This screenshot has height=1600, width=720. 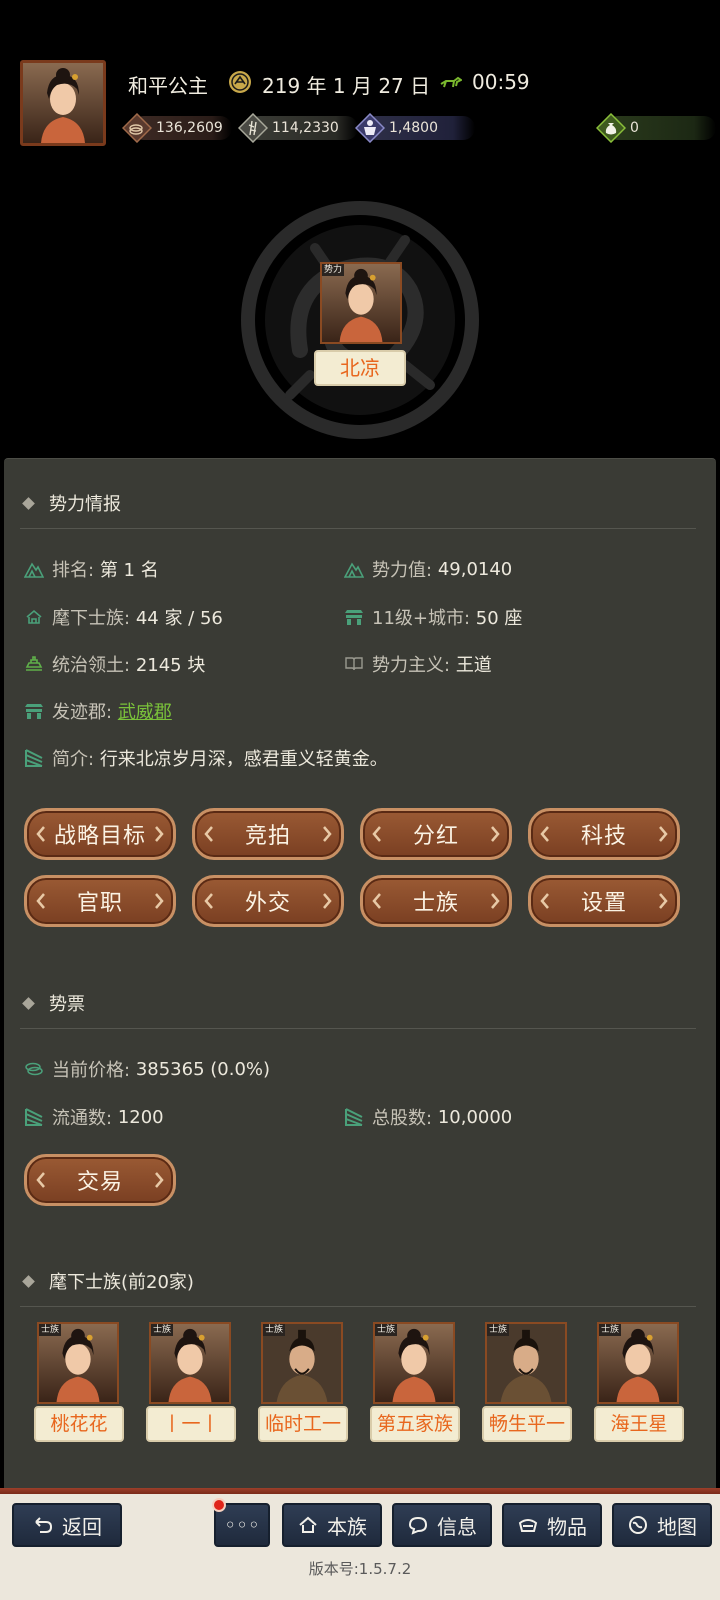 I want to click on grain-icon, so click(x=253, y=128).